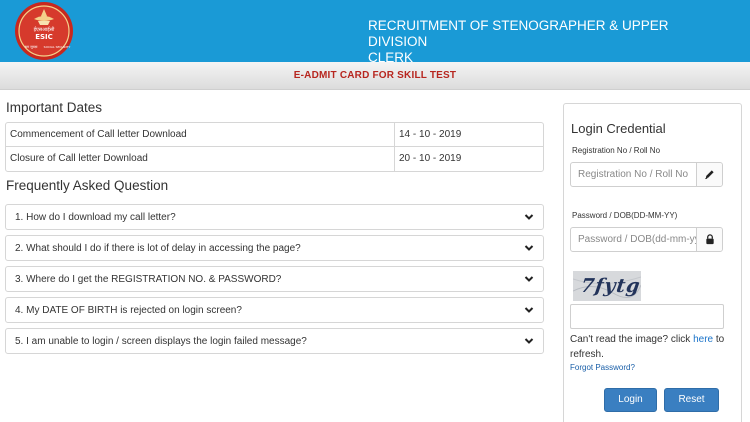 This screenshot has width=750, height=422. Describe the element at coordinates (709, 174) in the screenshot. I see `pencil-icon` at that location.